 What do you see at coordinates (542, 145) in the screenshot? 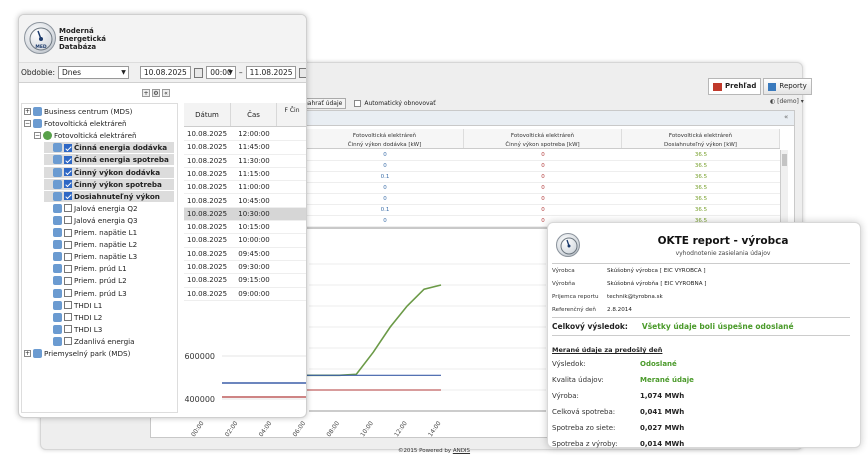
I see `column-subtitle: Činný výkon spotreba [kW]` at bounding box center [542, 145].